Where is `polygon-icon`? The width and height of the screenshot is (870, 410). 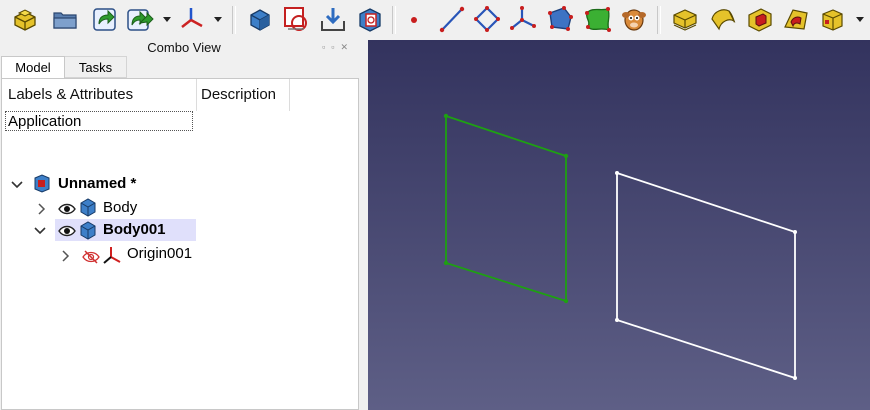 polygon-icon is located at coordinates (487, 19).